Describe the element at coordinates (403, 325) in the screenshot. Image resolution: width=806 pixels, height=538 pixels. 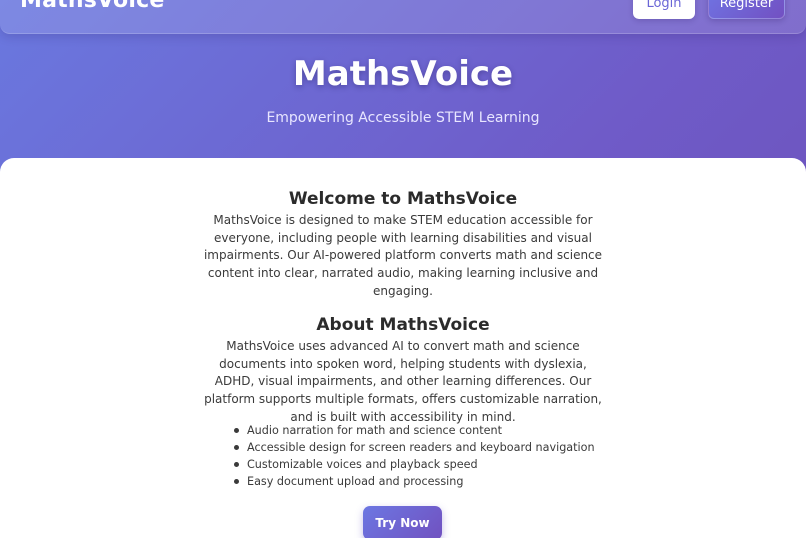
I see `about-title: About MathsVoice` at that location.